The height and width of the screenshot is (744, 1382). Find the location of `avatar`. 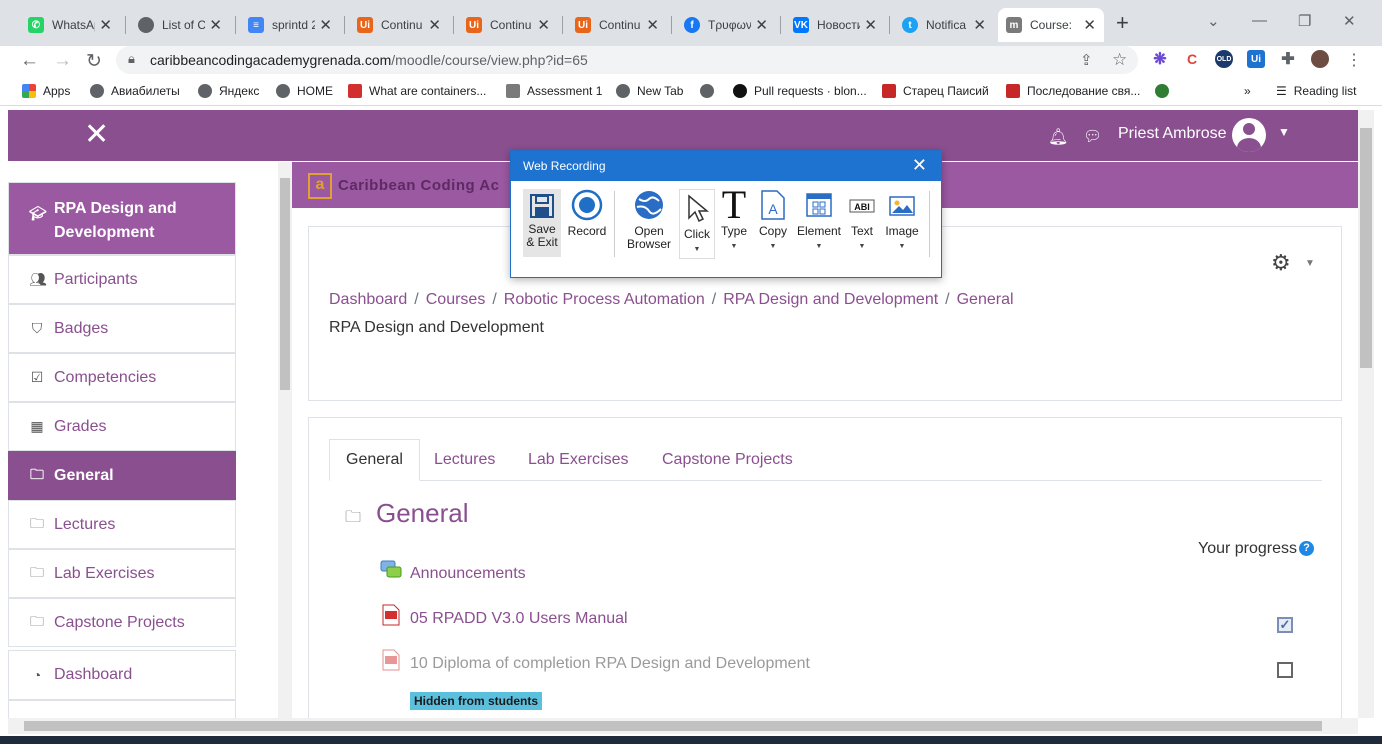

avatar is located at coordinates (1249, 135).